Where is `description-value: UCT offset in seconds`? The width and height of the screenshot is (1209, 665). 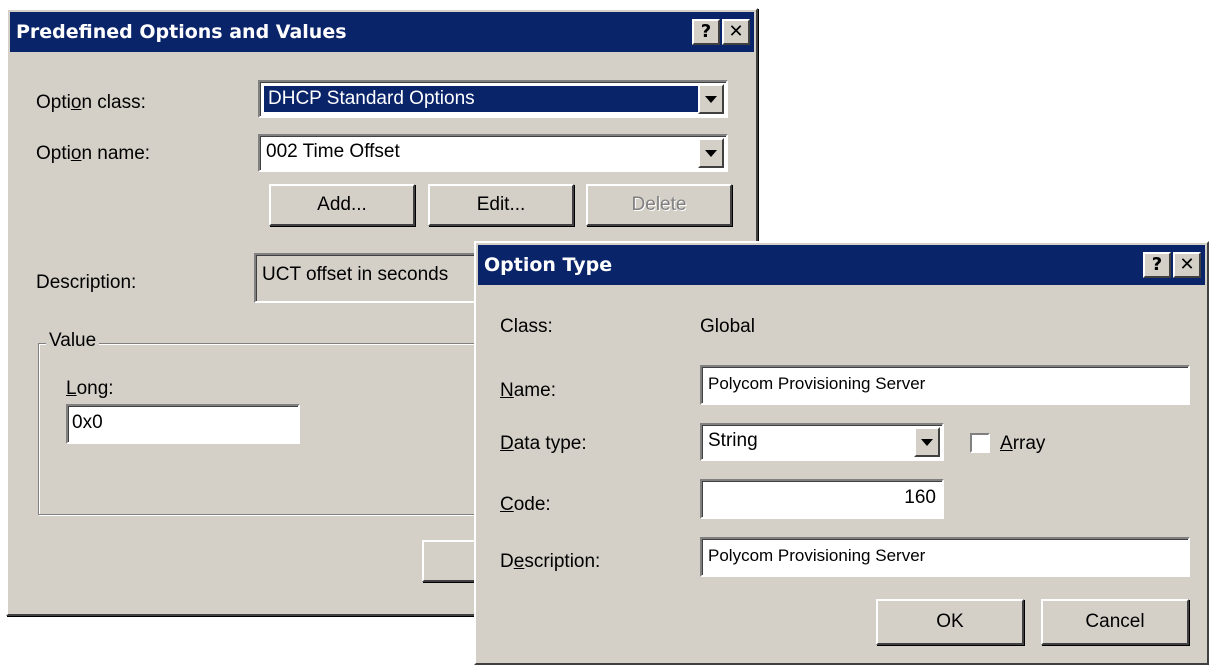 description-value: UCT offset in seconds is located at coordinates (355, 274).